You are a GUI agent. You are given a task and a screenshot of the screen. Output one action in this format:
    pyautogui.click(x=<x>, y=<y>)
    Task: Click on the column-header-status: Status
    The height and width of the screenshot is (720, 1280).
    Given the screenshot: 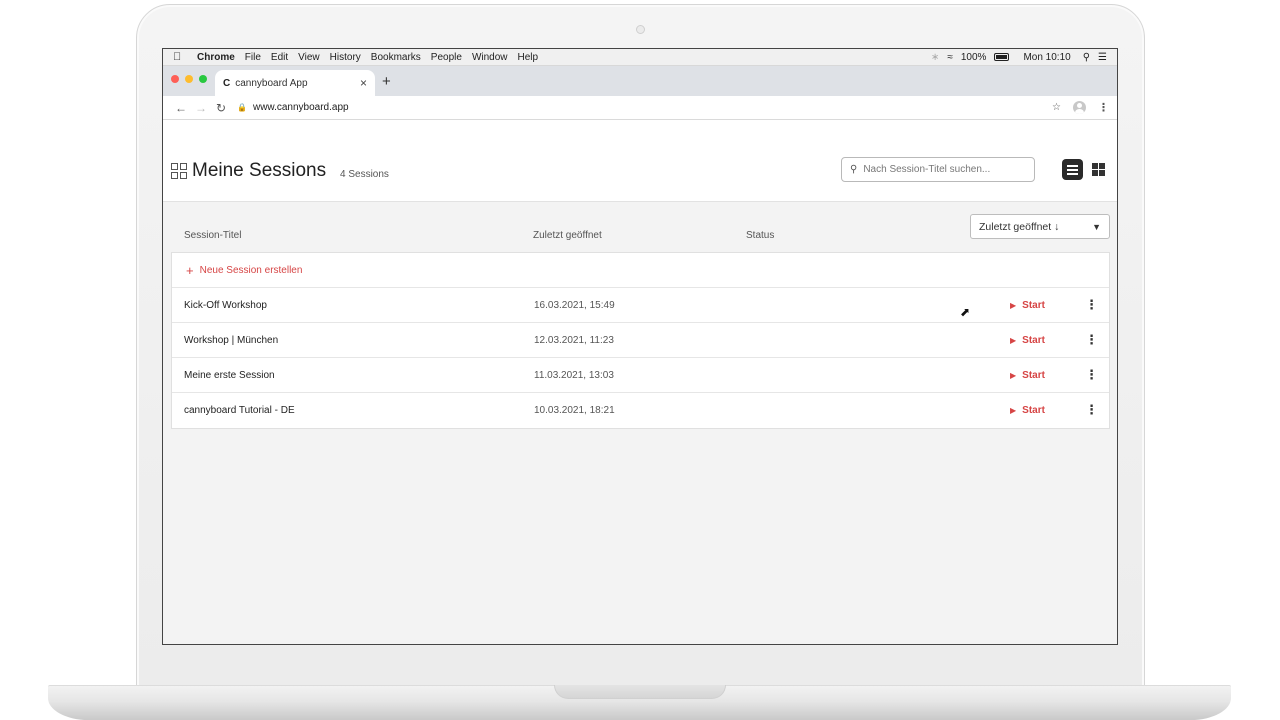 What is the action you would take?
    pyautogui.click(x=760, y=235)
    